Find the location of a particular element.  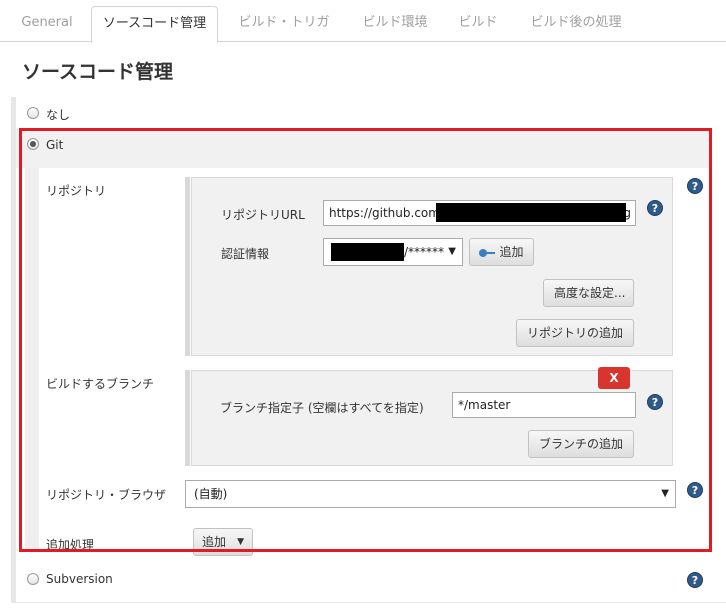

redacted-credential-name is located at coordinates (367, 252).